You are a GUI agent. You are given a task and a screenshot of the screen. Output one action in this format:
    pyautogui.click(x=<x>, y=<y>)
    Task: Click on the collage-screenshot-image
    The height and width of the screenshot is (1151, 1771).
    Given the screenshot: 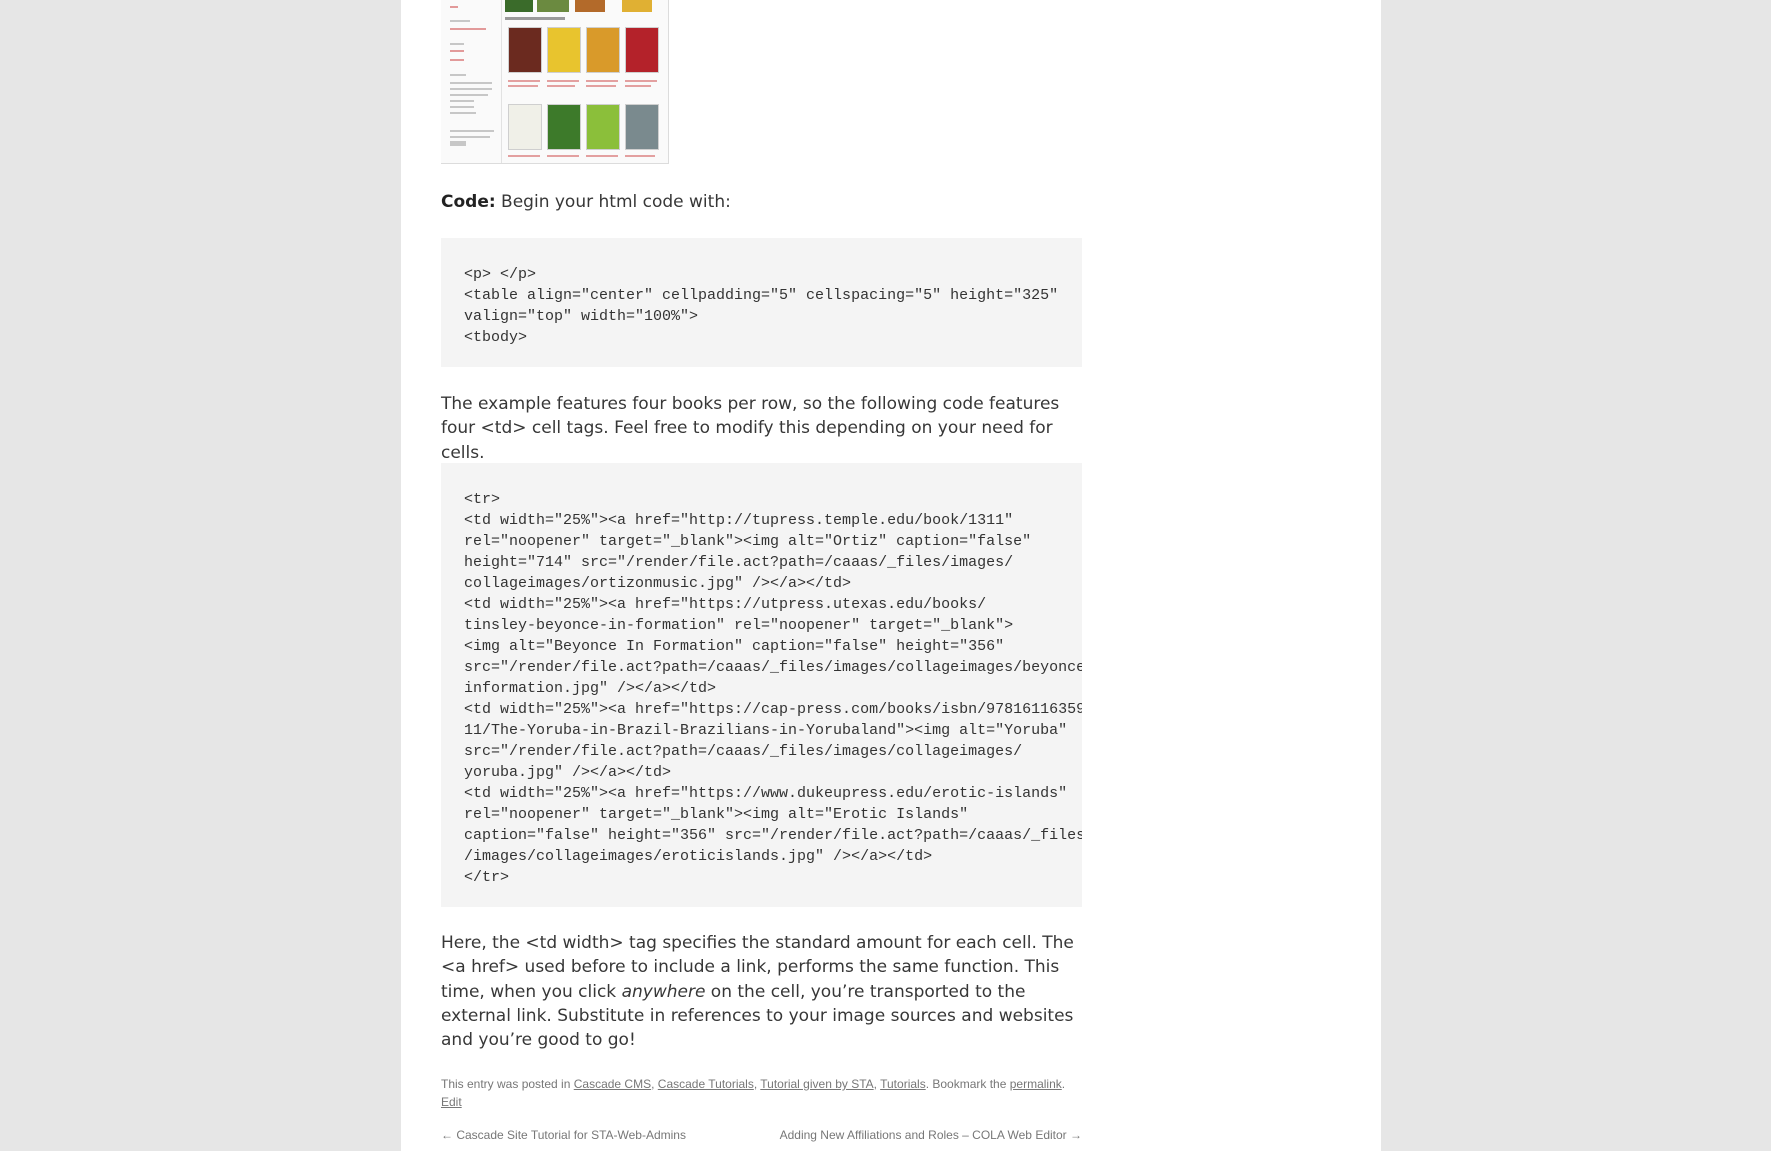 What is the action you would take?
    pyautogui.click(x=555, y=82)
    